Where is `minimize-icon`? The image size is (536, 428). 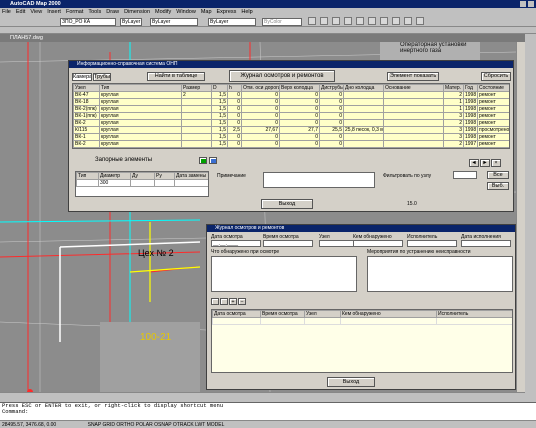
minimize-icon is located at coordinates (523, 4).